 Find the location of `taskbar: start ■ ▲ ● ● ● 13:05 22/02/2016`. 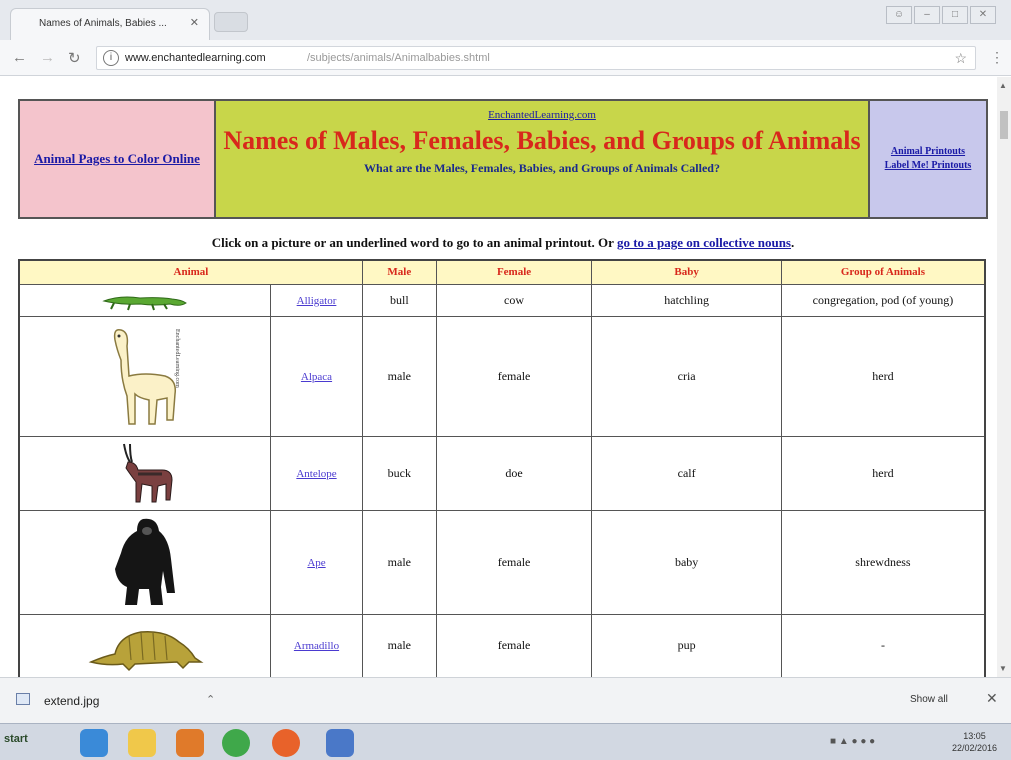

taskbar: start ■ ▲ ● ● ● 13:05 22/02/2016 is located at coordinates (505, 741).